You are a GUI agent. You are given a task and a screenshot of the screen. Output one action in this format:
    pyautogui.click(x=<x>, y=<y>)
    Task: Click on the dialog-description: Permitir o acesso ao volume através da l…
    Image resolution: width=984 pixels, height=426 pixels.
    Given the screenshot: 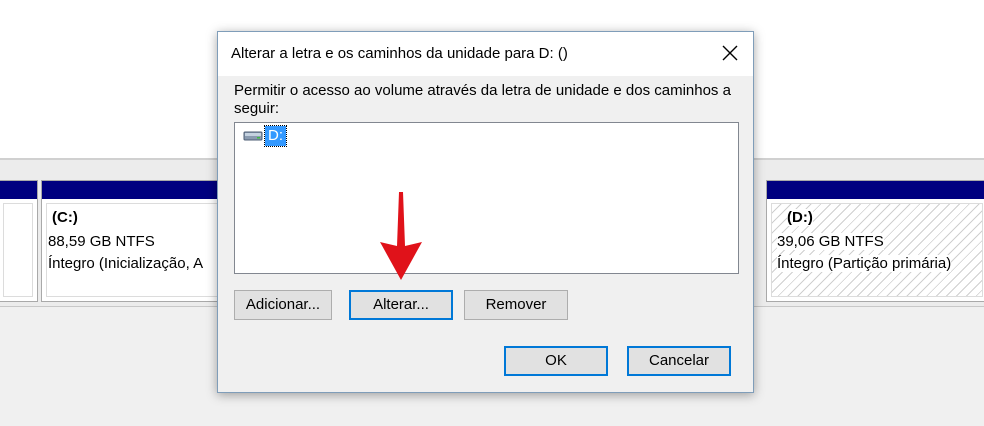 What is the action you would take?
    pyautogui.click(x=482, y=99)
    